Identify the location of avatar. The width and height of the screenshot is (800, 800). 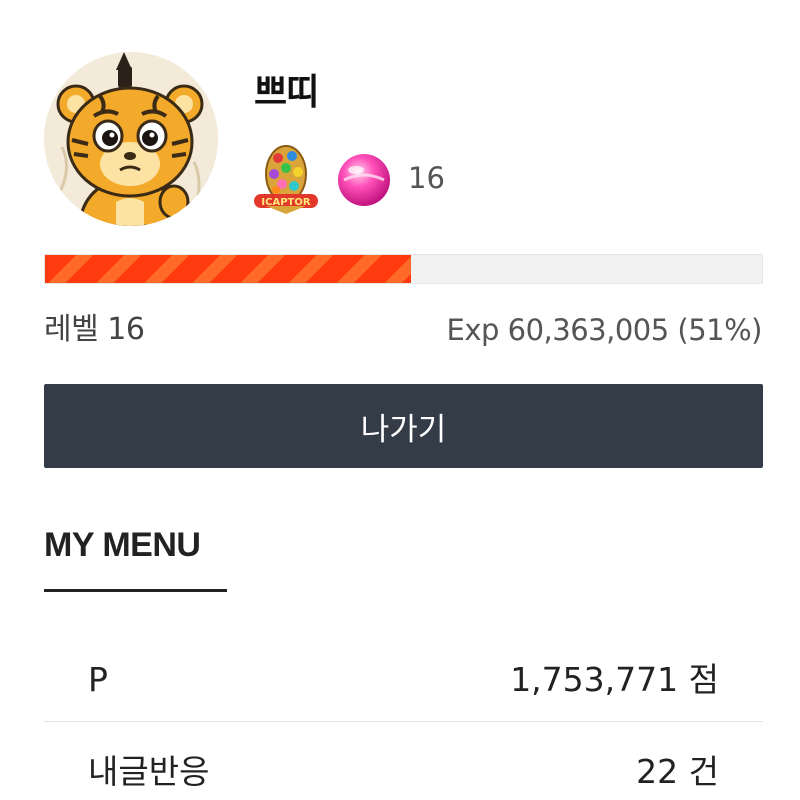
(131, 139).